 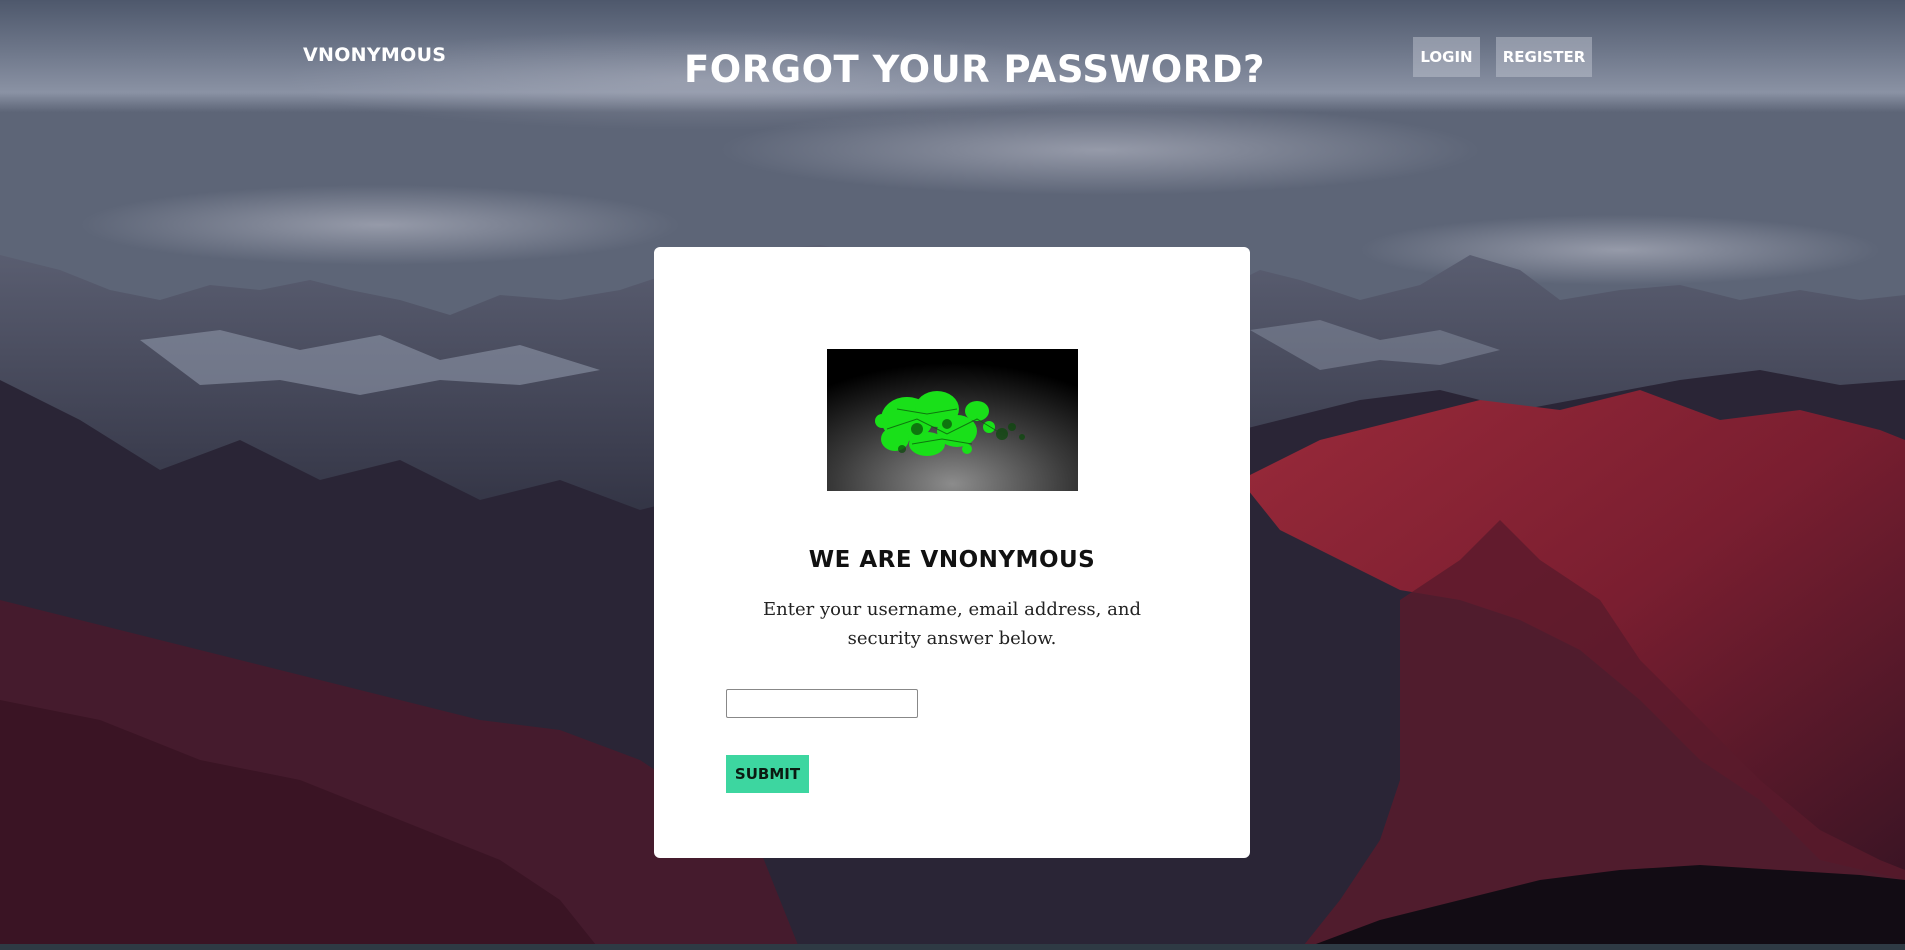 I want to click on submit-button: SUBMIT, so click(x=767, y=774).